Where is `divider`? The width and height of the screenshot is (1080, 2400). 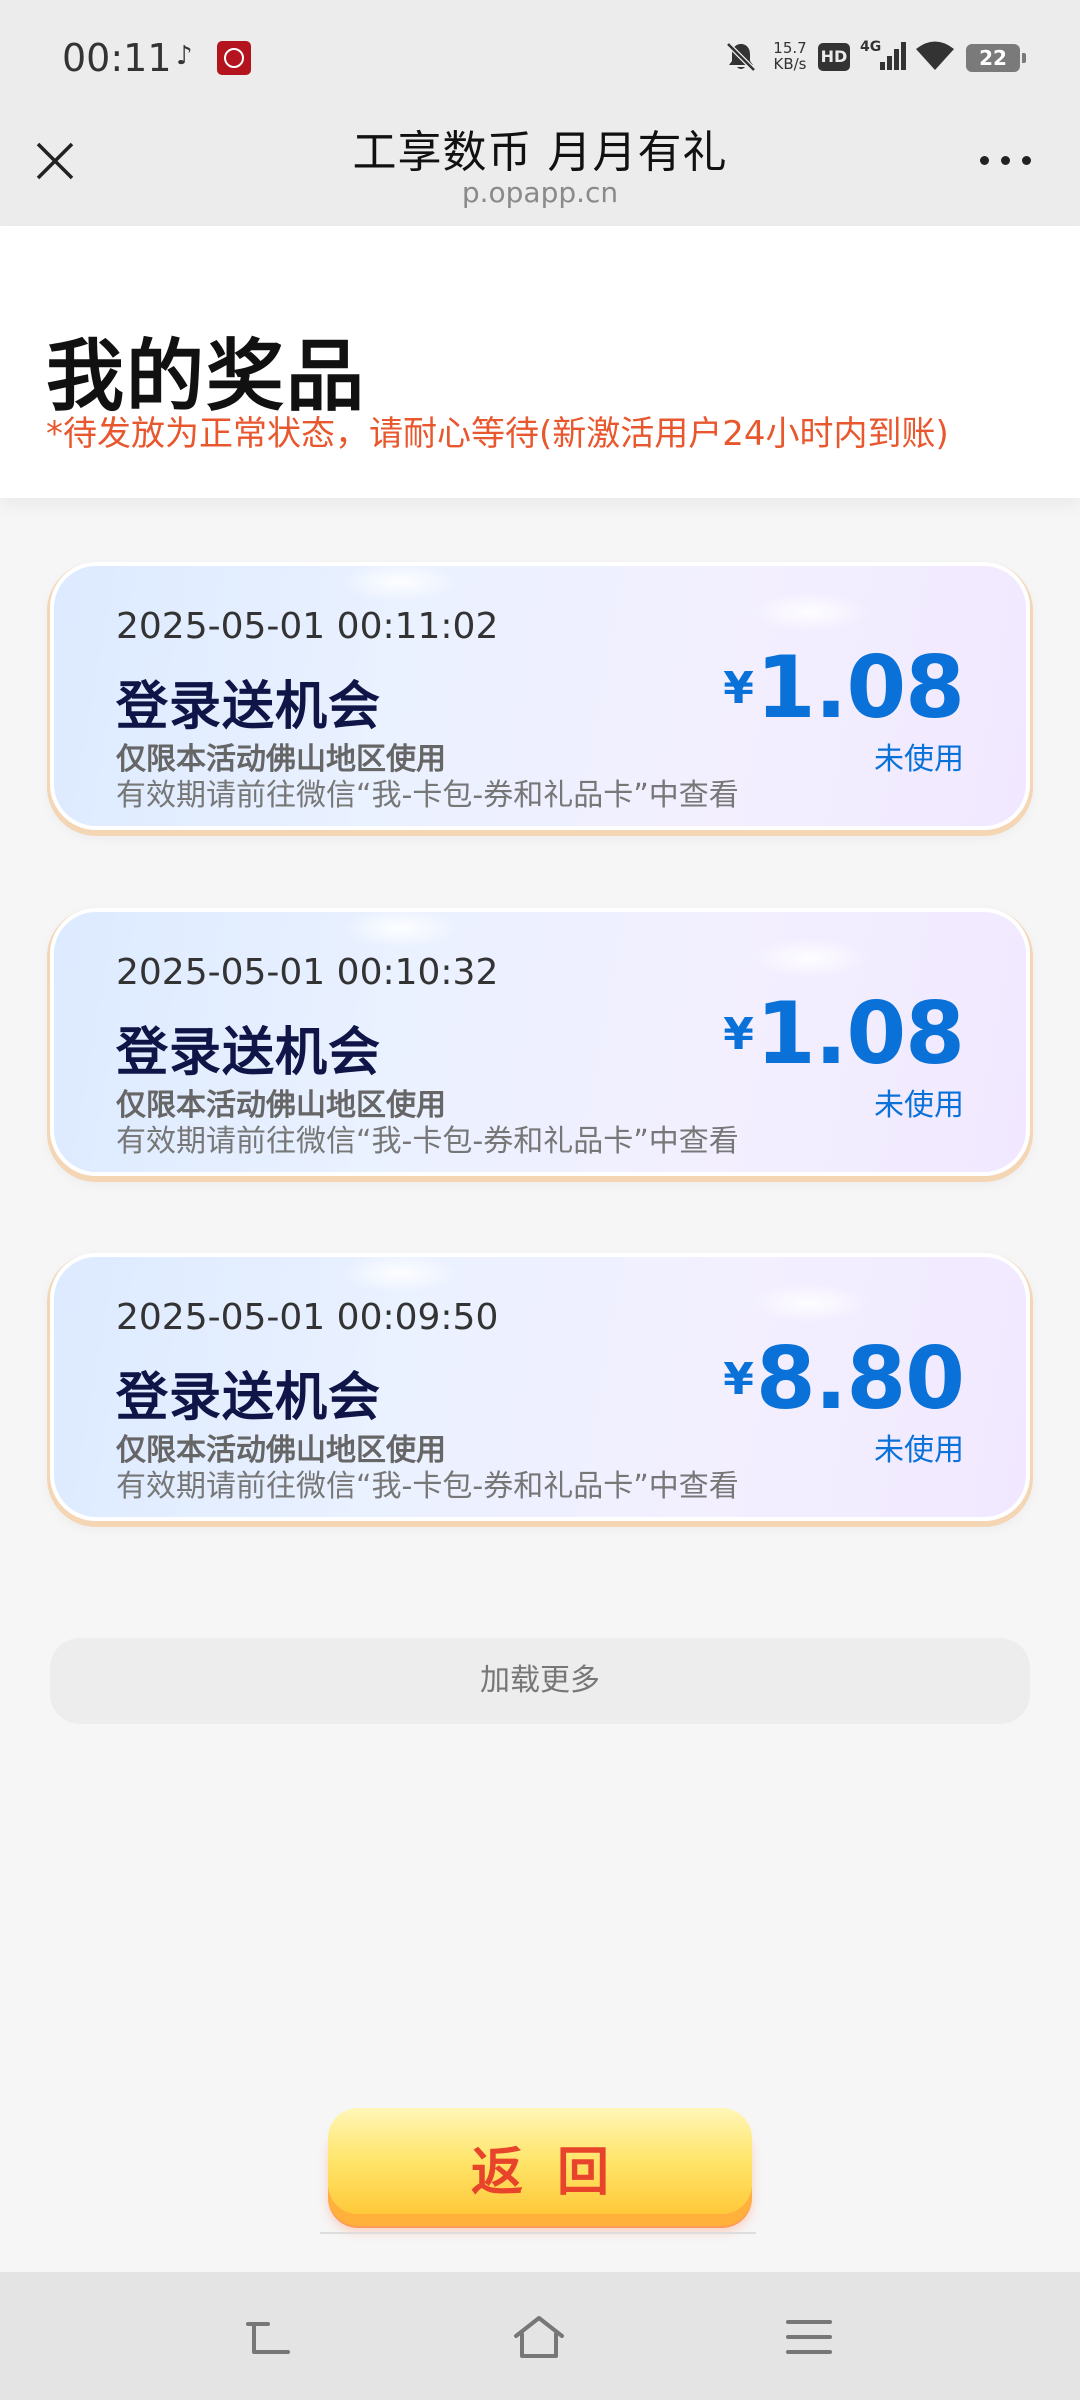
divider is located at coordinates (538, 2233).